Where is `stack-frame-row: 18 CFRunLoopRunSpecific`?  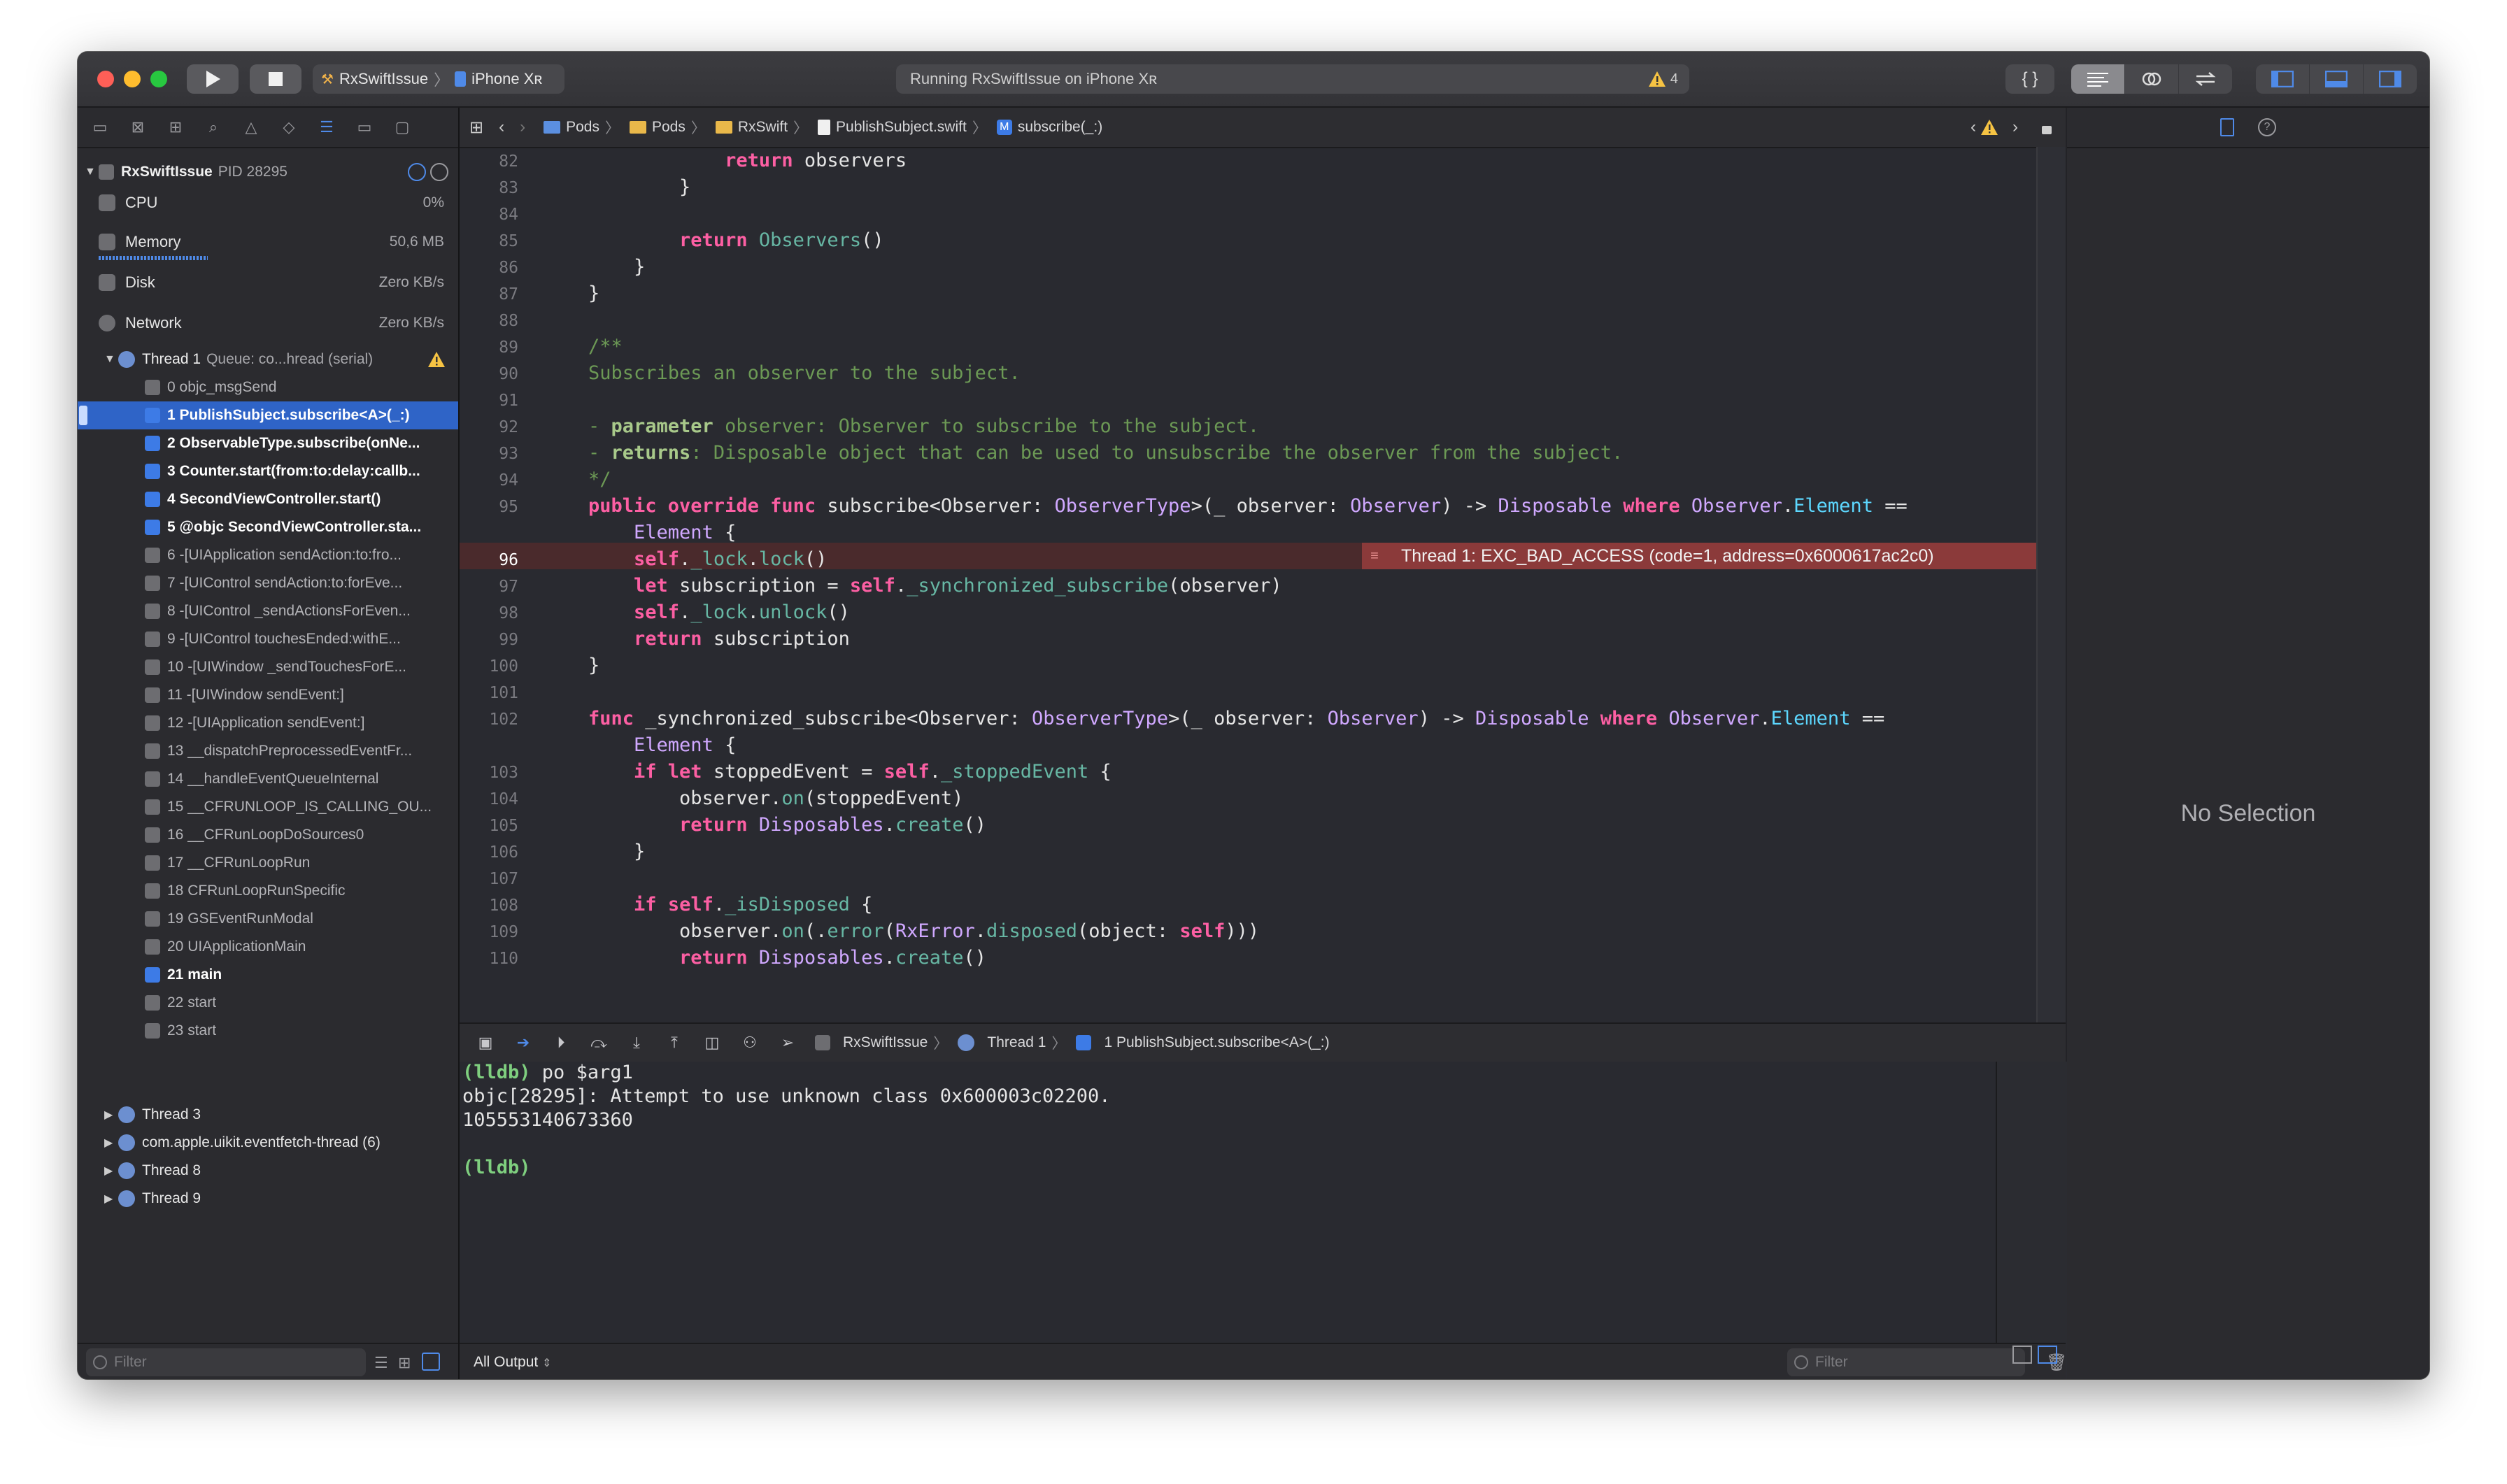
stack-frame-row: 18 CFRunLoopRunSpecific is located at coordinates (268, 891).